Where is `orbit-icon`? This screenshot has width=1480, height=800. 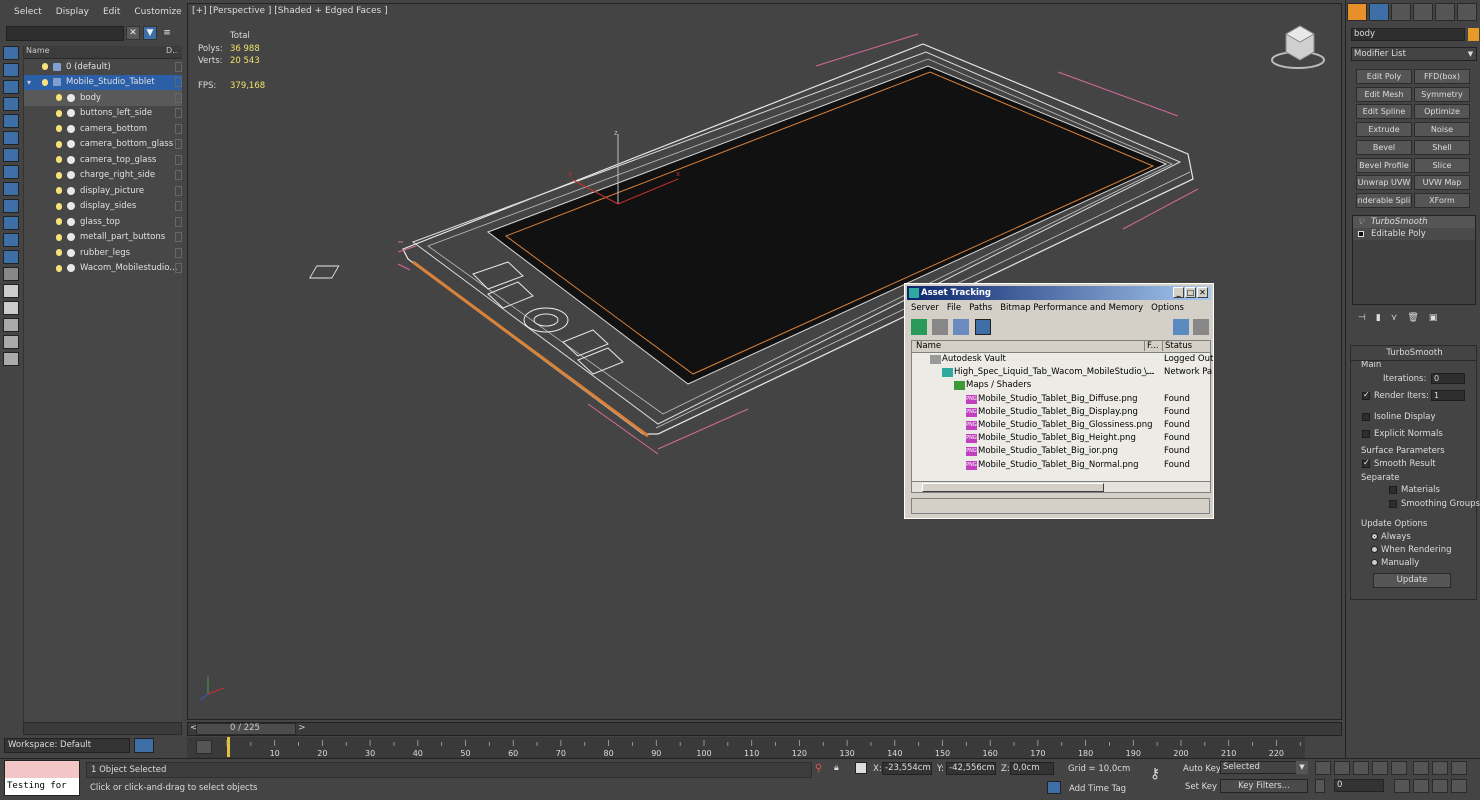 orbit-icon is located at coordinates (1459, 768).